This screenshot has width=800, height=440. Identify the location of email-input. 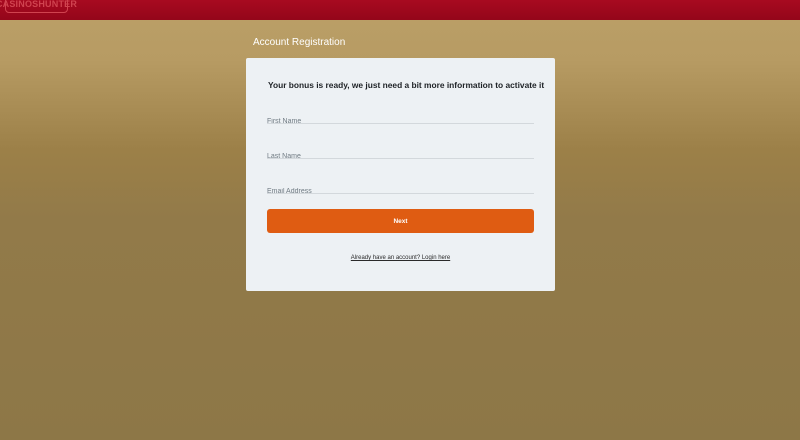
(400, 191).